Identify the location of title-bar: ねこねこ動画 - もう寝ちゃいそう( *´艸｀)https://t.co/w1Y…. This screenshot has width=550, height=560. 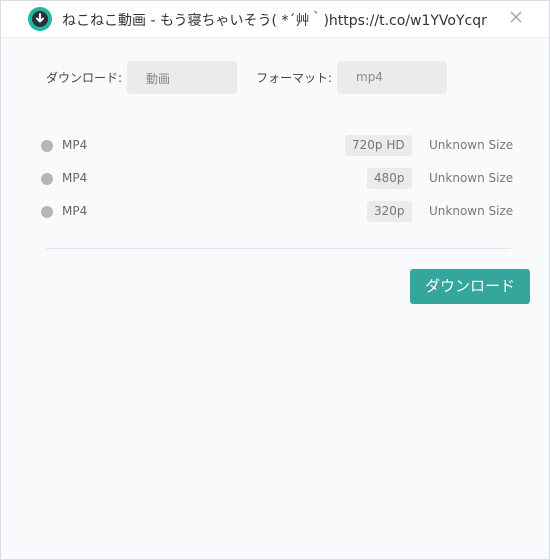
(275, 19).